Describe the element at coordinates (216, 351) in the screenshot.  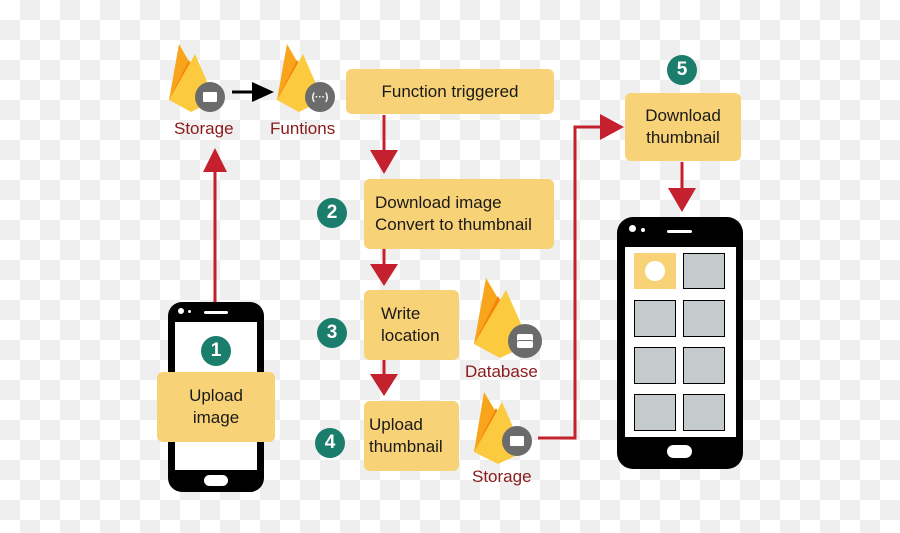
I see `step-badge-1: 1` at that location.